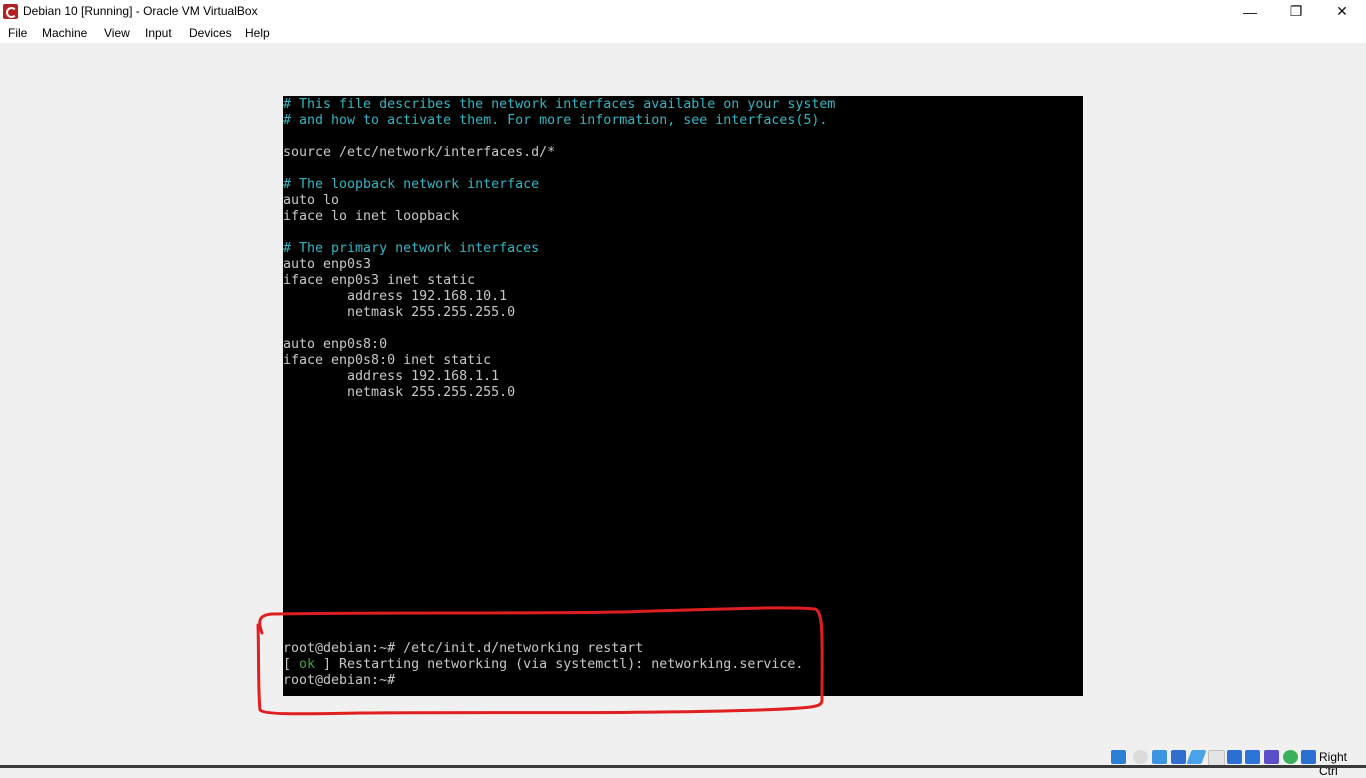 The image size is (1366, 778). I want to click on shared-folders-icon, so click(1216, 758).